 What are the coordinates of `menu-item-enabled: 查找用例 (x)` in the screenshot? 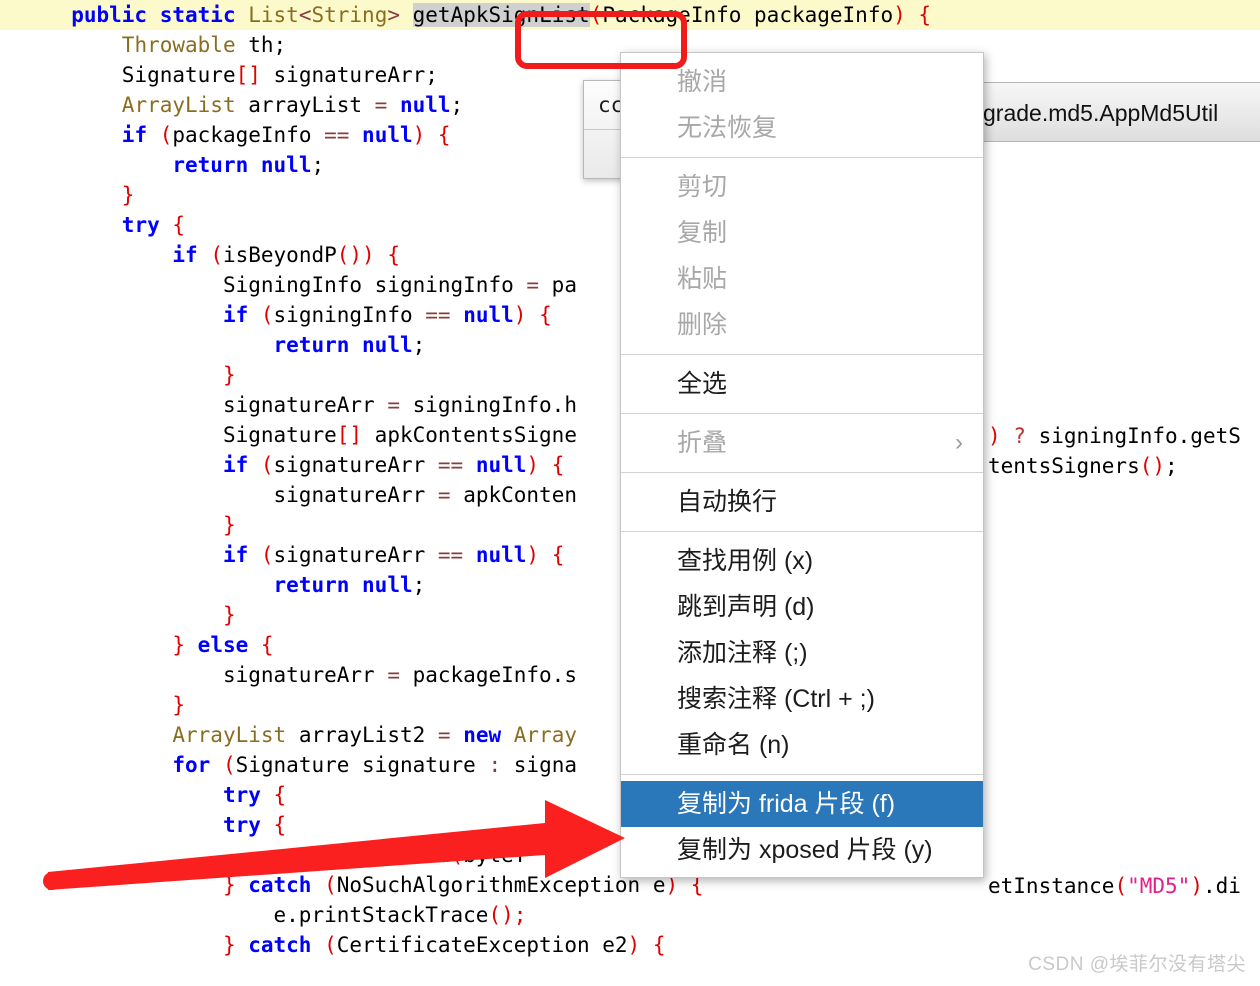 It's located at (802, 561).